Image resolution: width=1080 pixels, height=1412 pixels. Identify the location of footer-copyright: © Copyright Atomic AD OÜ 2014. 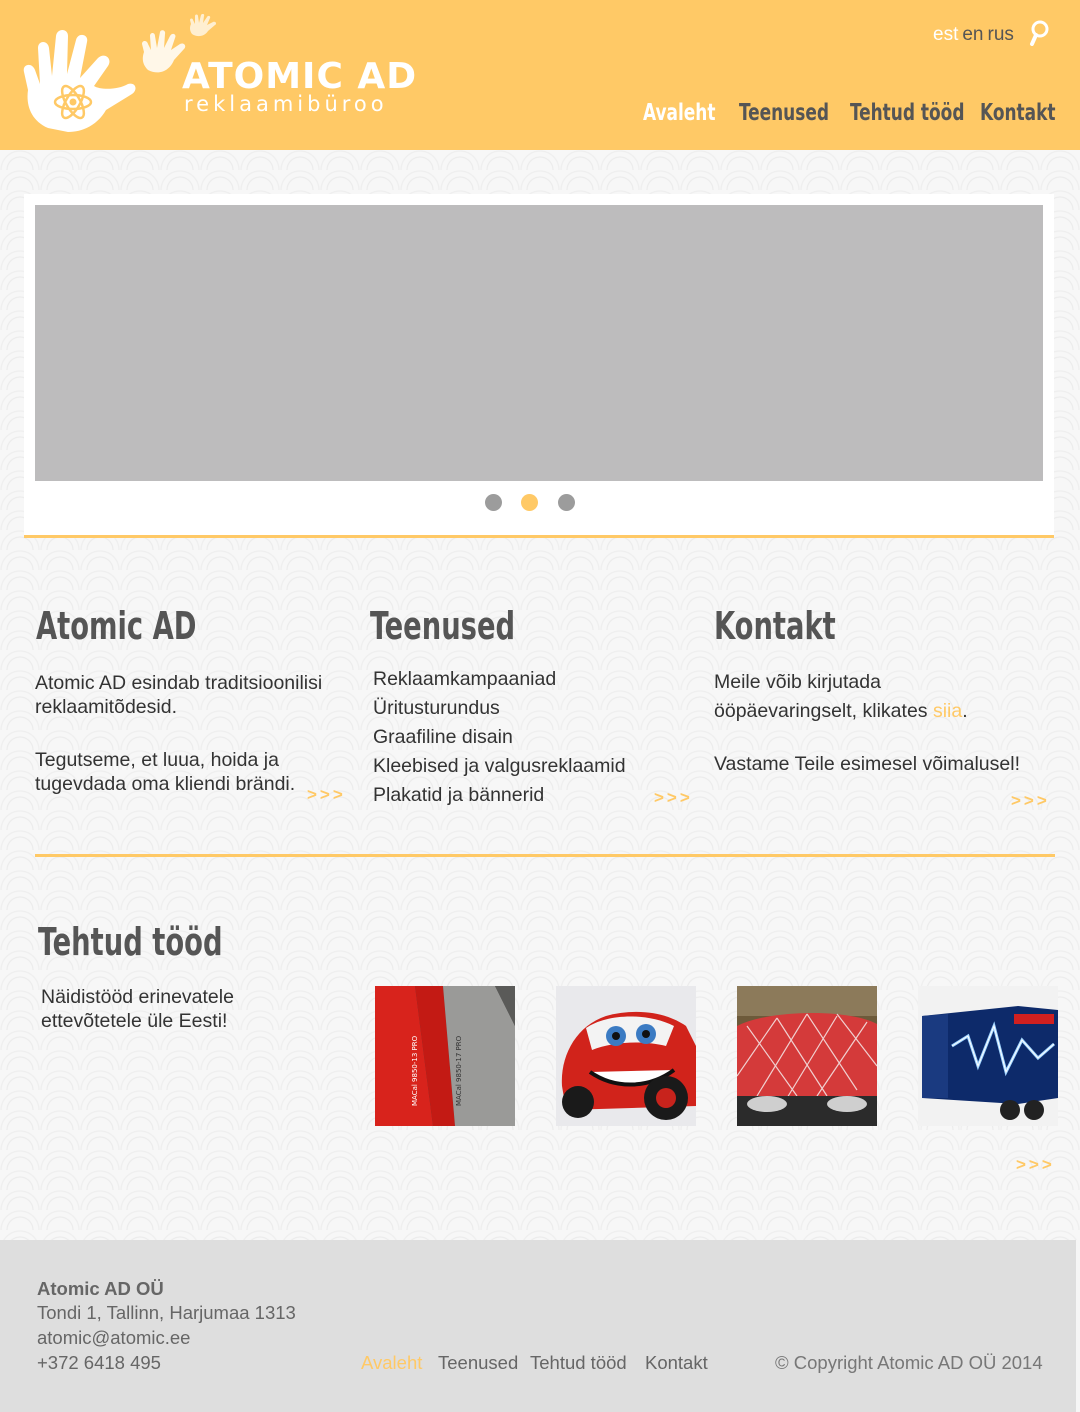
(909, 1362).